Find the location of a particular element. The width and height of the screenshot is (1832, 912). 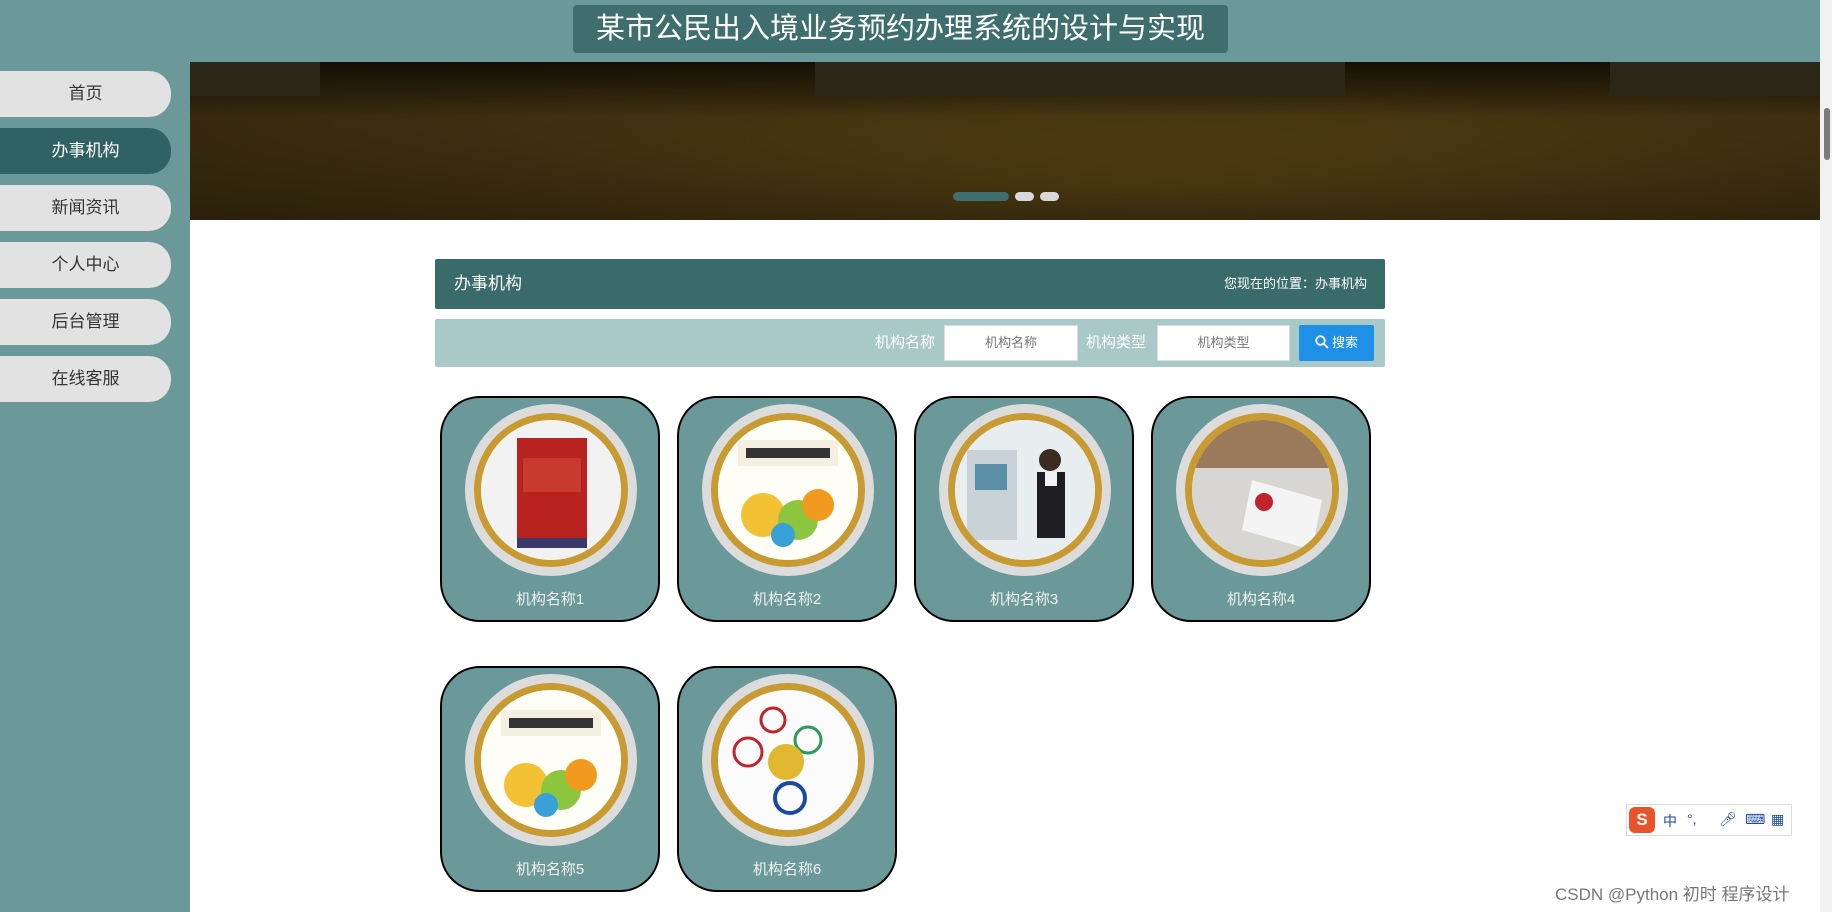

agency-card-4: 机构名称4 is located at coordinates (1261, 509).